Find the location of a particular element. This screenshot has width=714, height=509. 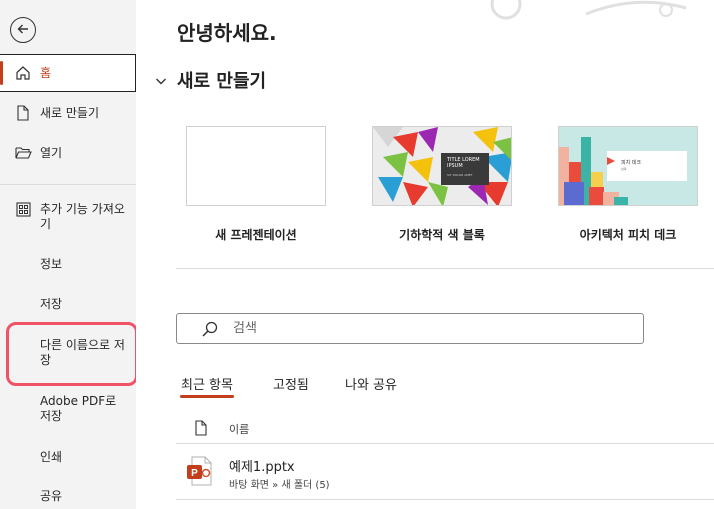

tab-shared-with-me: 나와 공유 is located at coordinates (371, 383).